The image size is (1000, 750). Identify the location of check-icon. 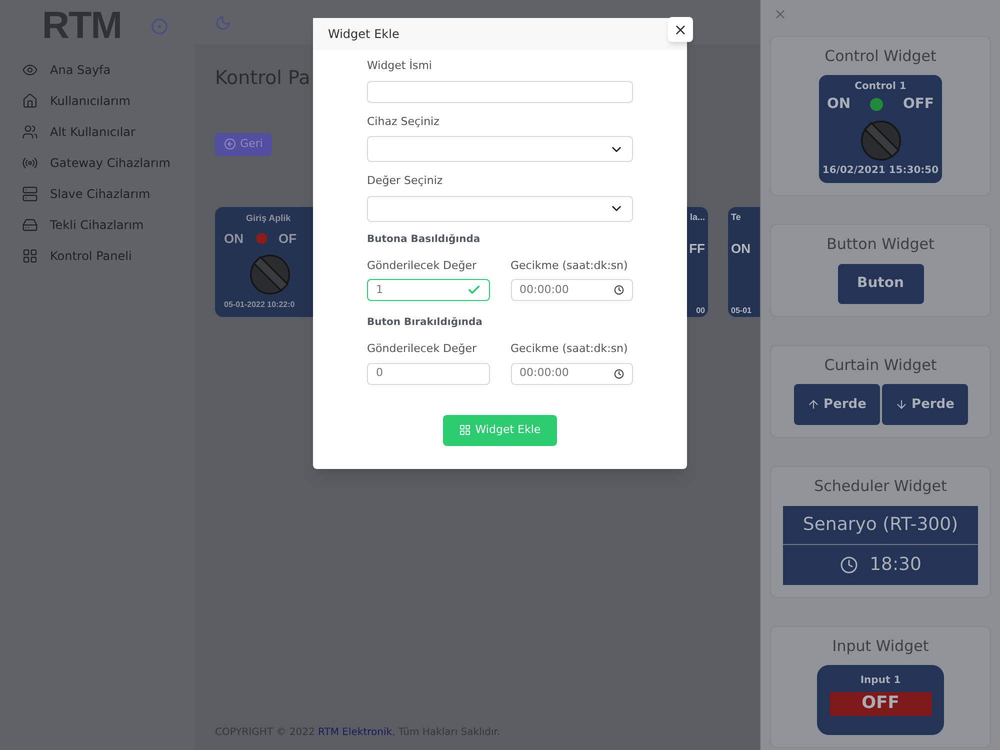
(473, 290).